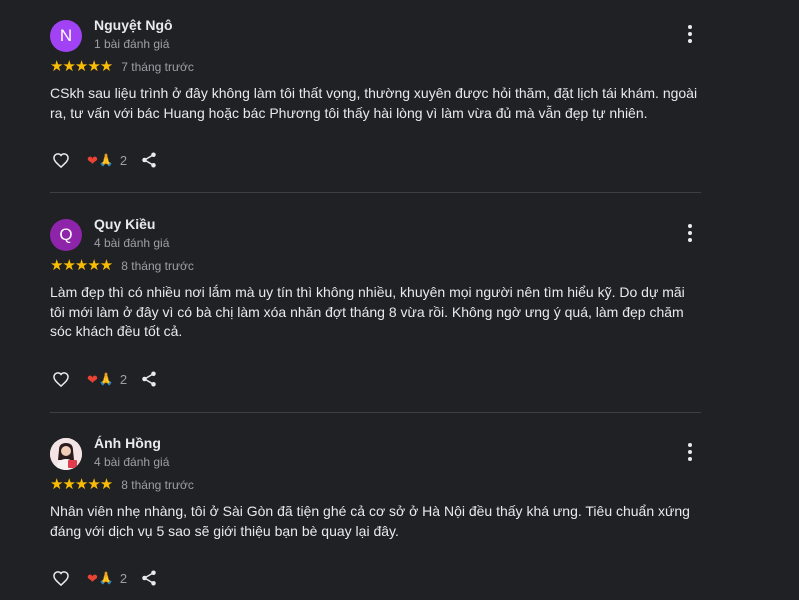 This screenshot has height=600, width=799. What do you see at coordinates (124, 224) in the screenshot?
I see `reviewer-name: Quy Kiều` at bounding box center [124, 224].